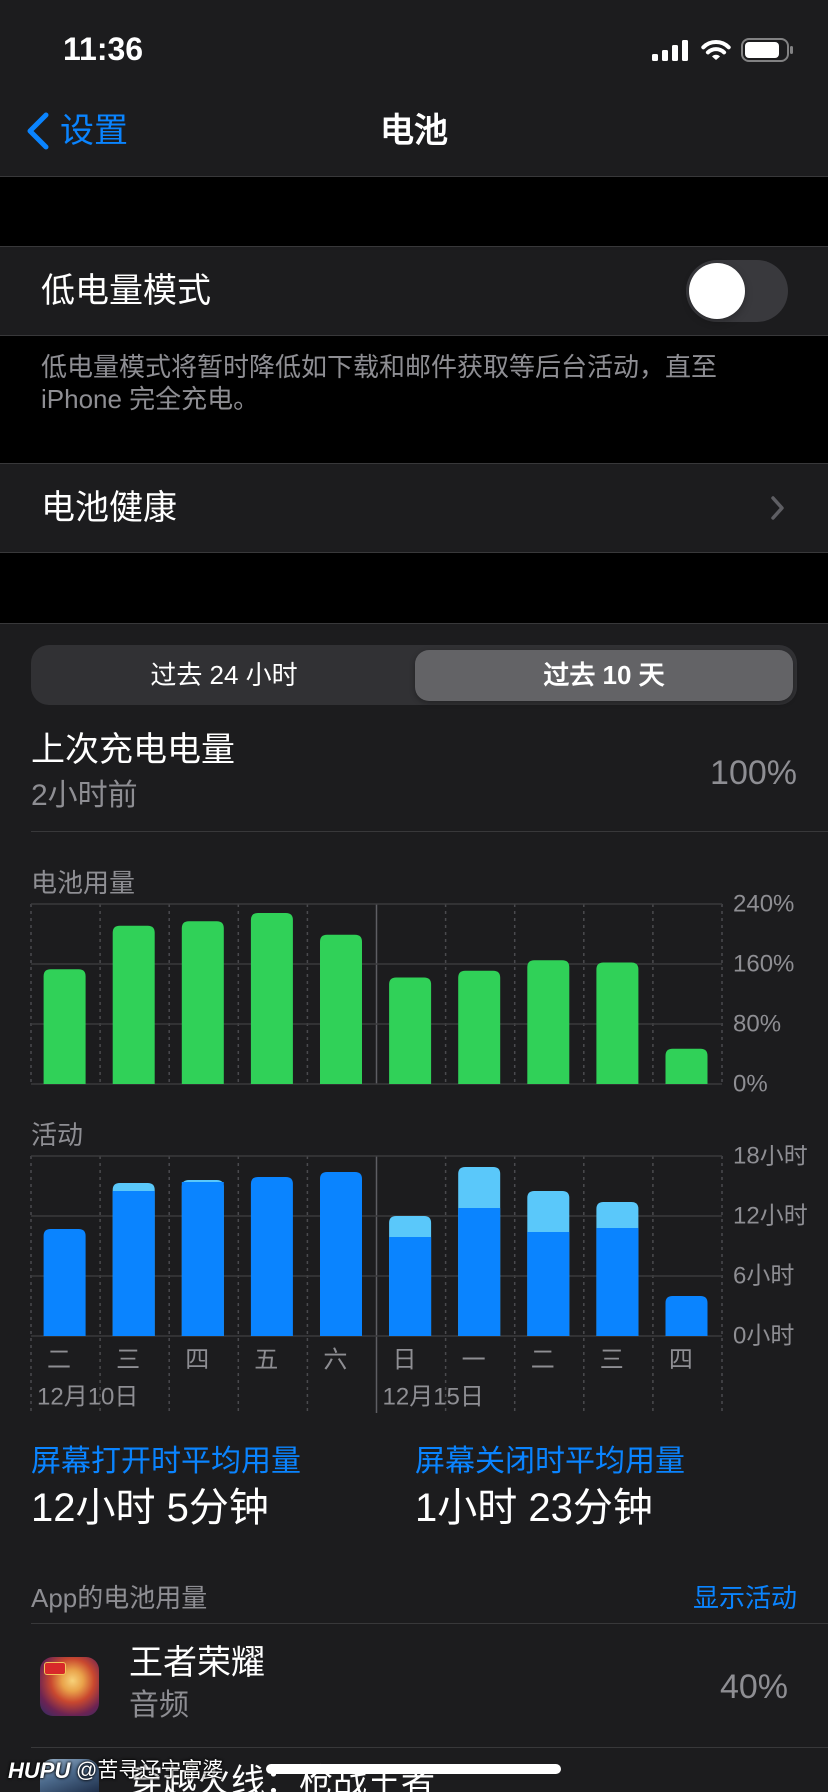  Describe the element at coordinates (433, 1397) in the screenshot. I see `x-date-label: 12月15日` at that location.